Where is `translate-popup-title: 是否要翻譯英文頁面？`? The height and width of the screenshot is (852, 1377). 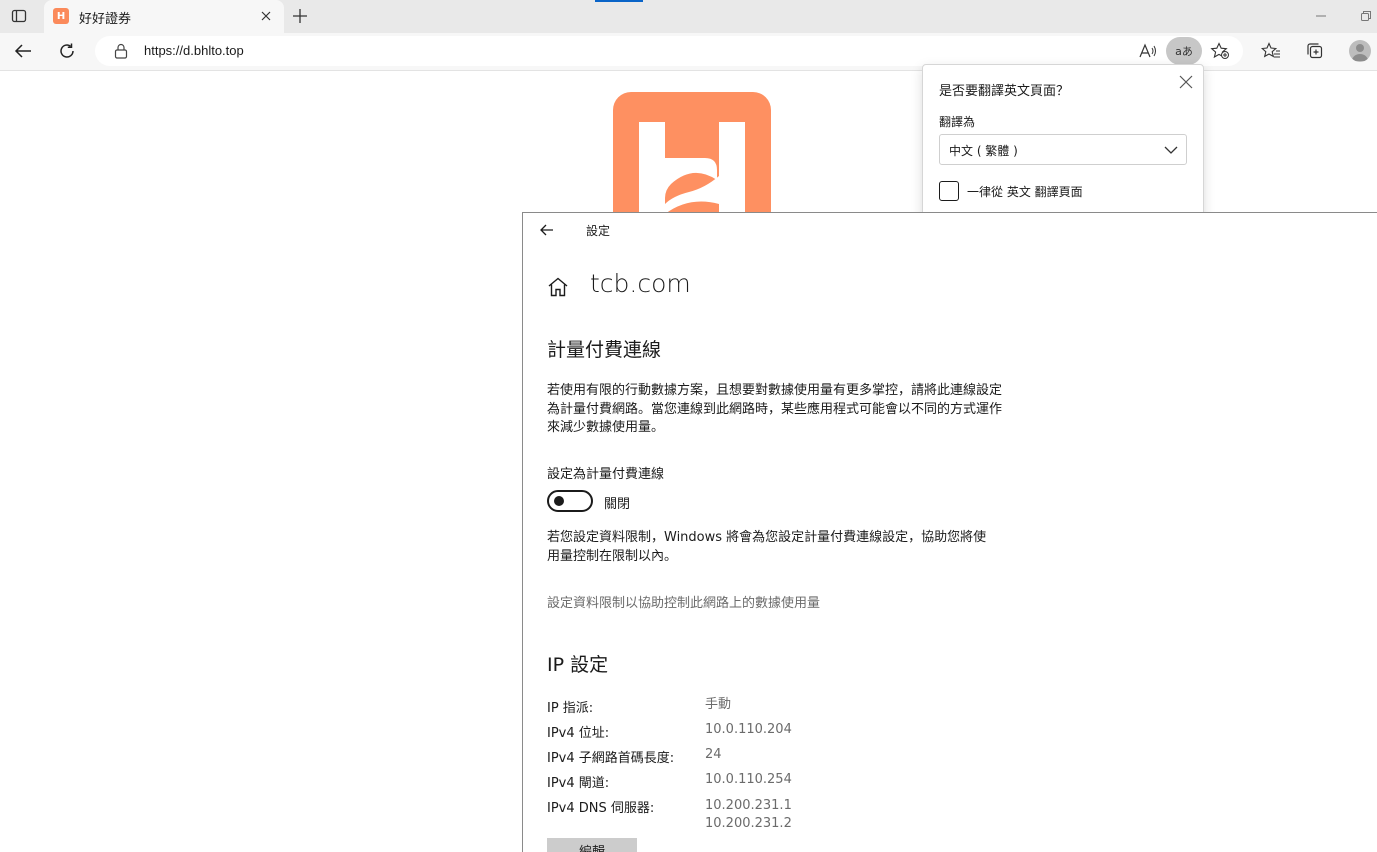
translate-popup-title: 是否要翻譯英文頁面？ is located at coordinates (1004, 91).